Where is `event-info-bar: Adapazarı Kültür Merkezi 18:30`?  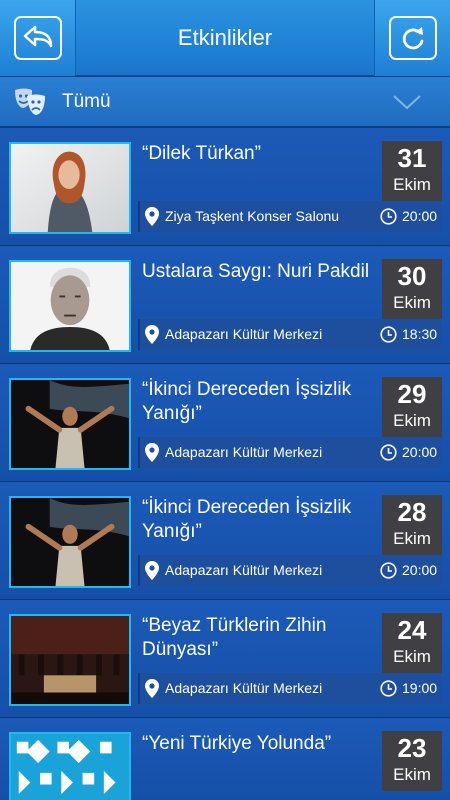
event-info-bar: Adapazarı Kültür Merkezi 18:30 is located at coordinates (290, 334).